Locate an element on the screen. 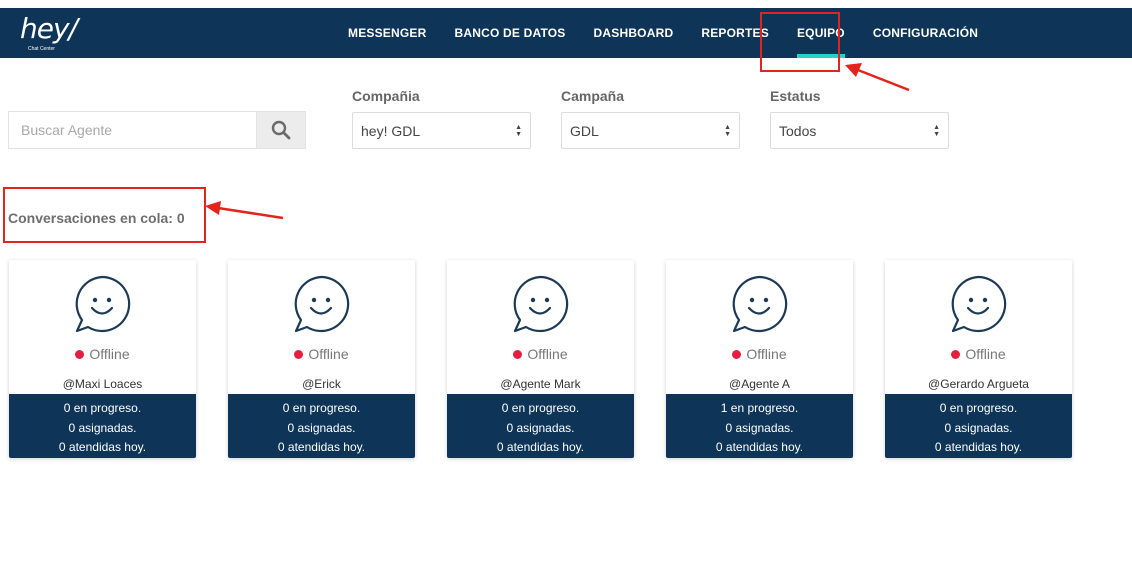  agent-name: @Maxi Loaces is located at coordinates (102, 384).